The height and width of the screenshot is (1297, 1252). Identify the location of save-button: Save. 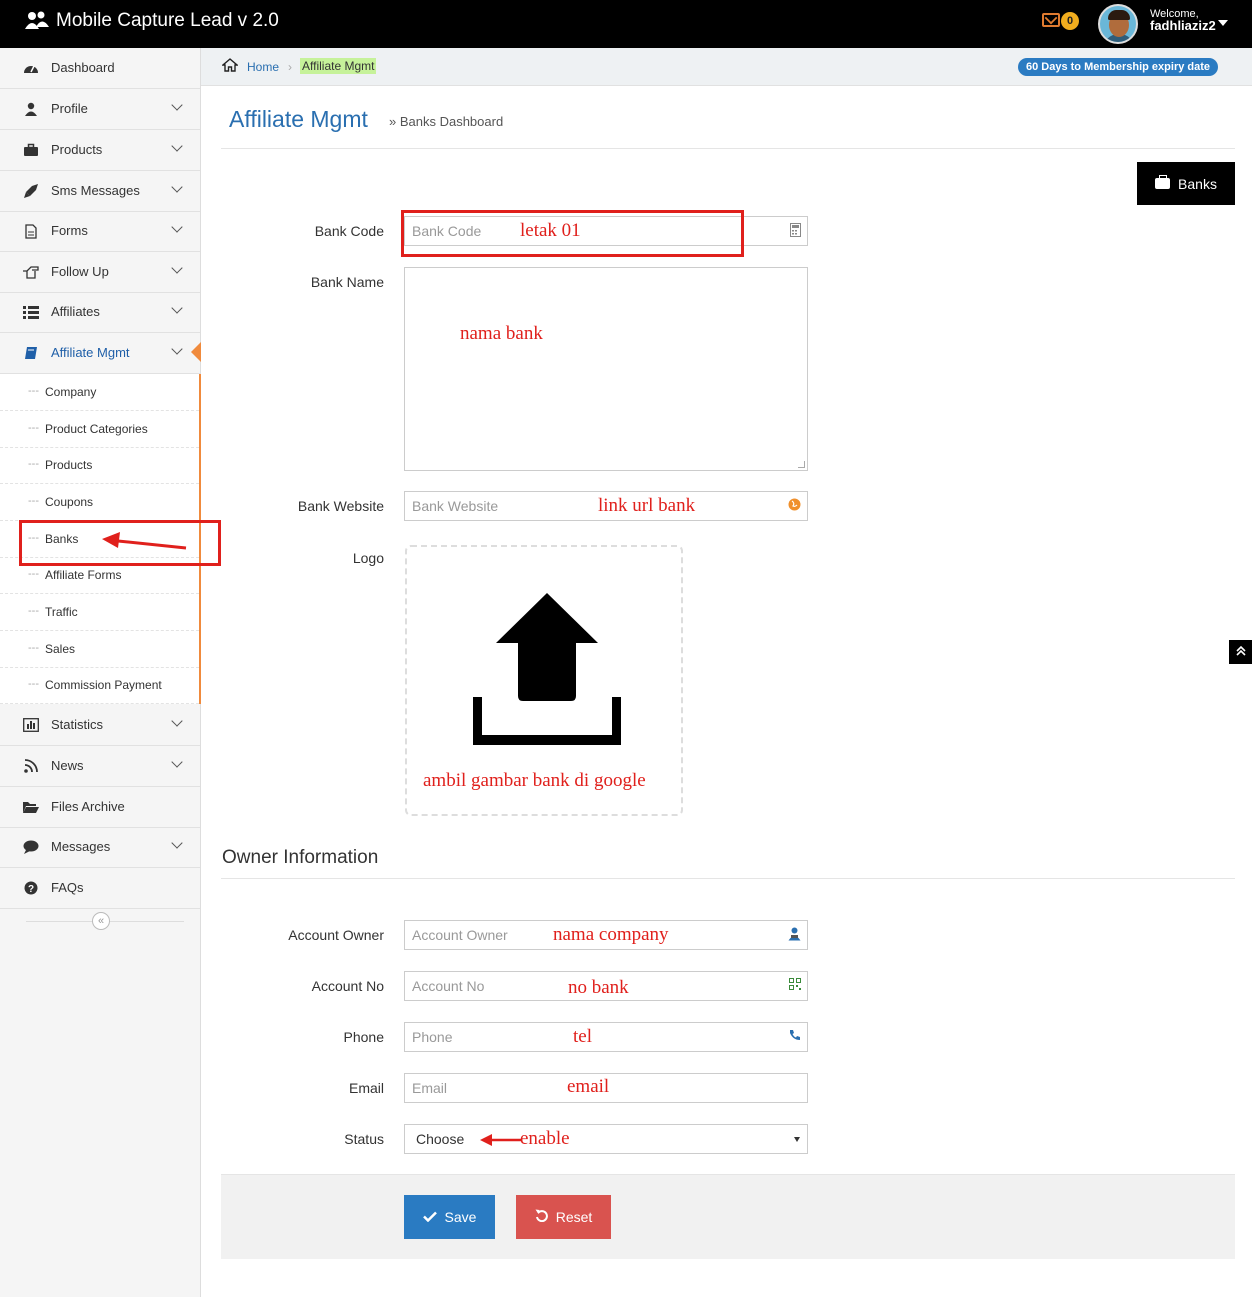
(449, 1217).